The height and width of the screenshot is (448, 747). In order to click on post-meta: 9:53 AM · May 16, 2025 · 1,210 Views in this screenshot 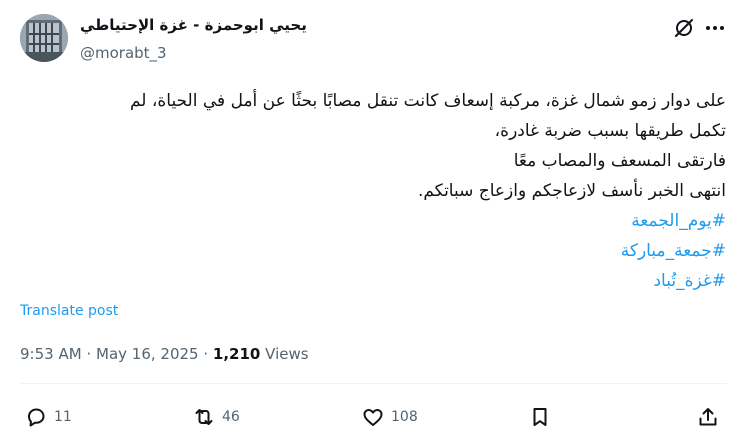, I will do `click(164, 354)`.